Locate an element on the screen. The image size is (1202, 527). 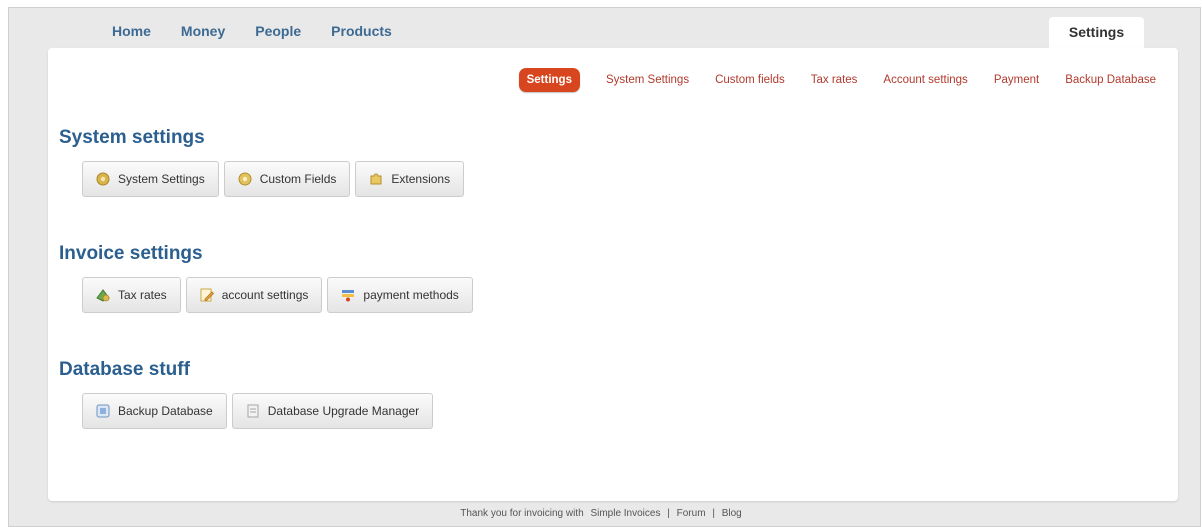
subnav-payment: Payment is located at coordinates (1016, 80).